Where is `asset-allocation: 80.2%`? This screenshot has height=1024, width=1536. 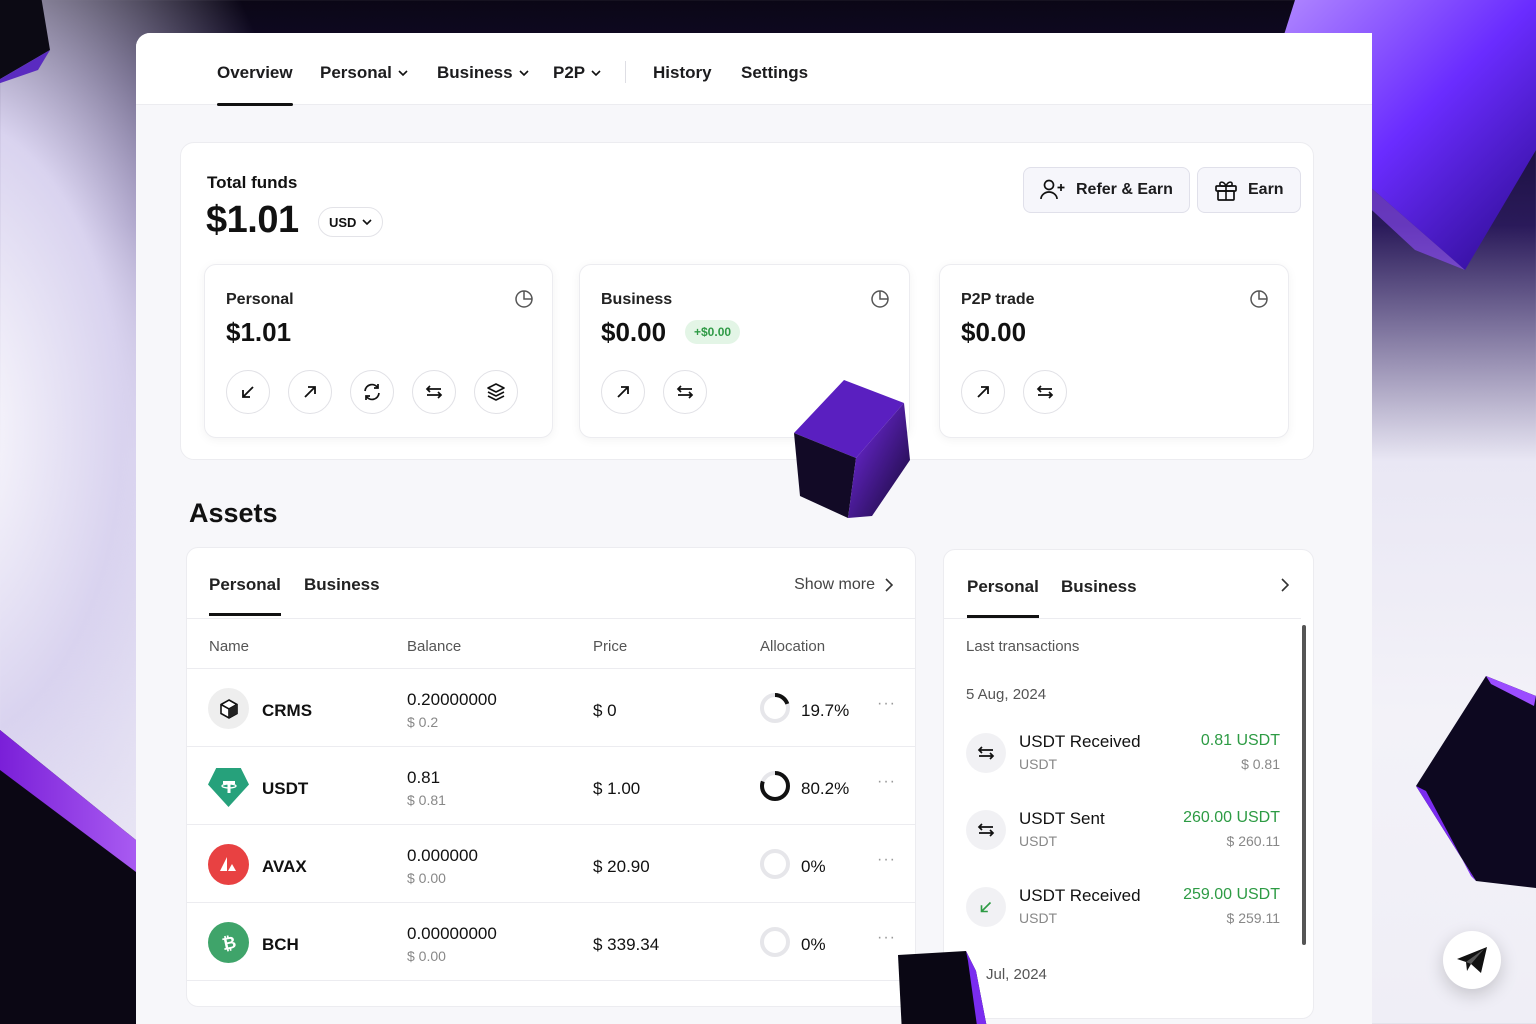 asset-allocation: 80.2% is located at coordinates (825, 788).